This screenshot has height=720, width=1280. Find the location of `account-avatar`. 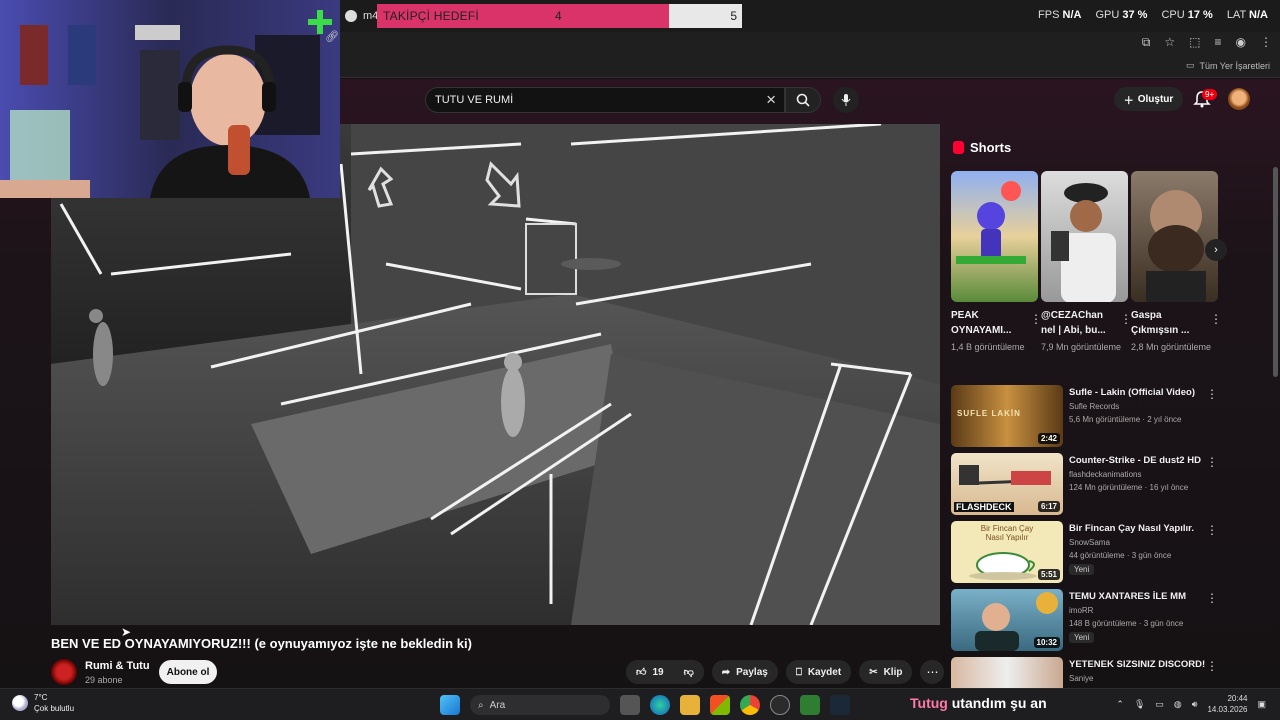

account-avatar is located at coordinates (1239, 99).